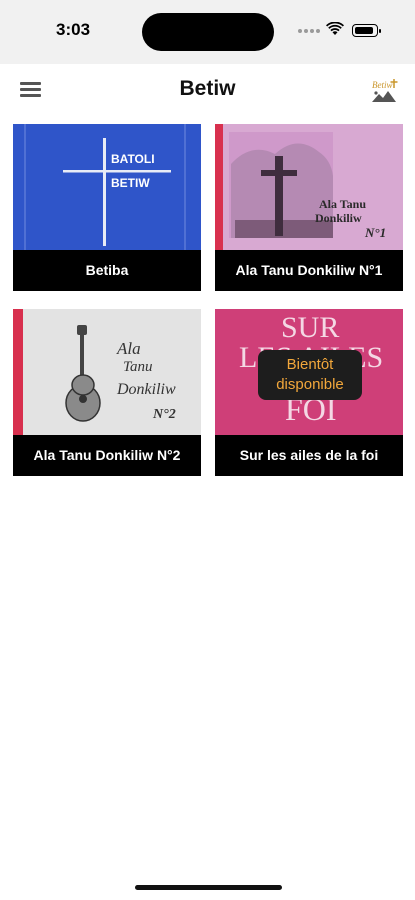 The height and width of the screenshot is (900, 415). What do you see at coordinates (130, 183) in the screenshot?
I see `cover-title-line: BETIW` at bounding box center [130, 183].